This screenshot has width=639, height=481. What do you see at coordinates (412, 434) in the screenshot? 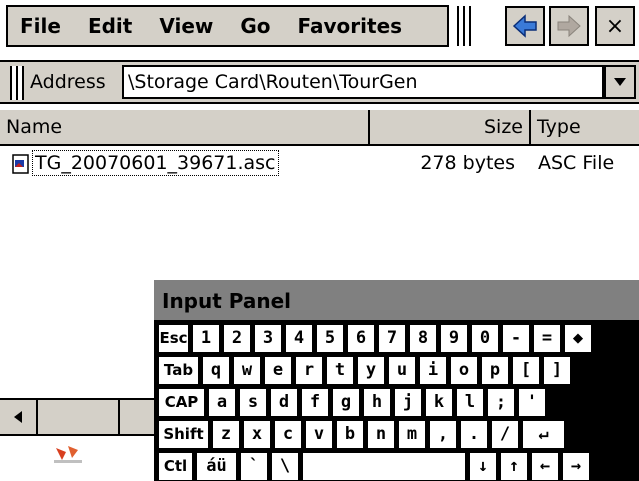
I see `key: m` at bounding box center [412, 434].